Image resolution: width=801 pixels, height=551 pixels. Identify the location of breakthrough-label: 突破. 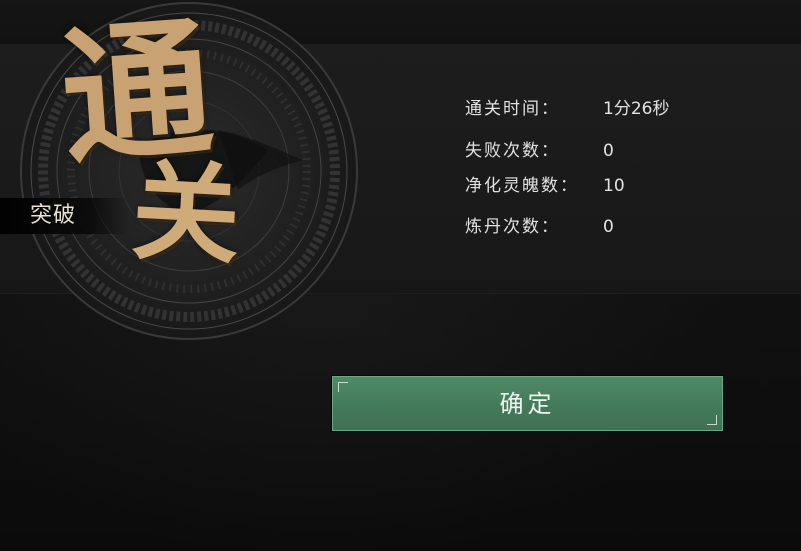
(53, 215).